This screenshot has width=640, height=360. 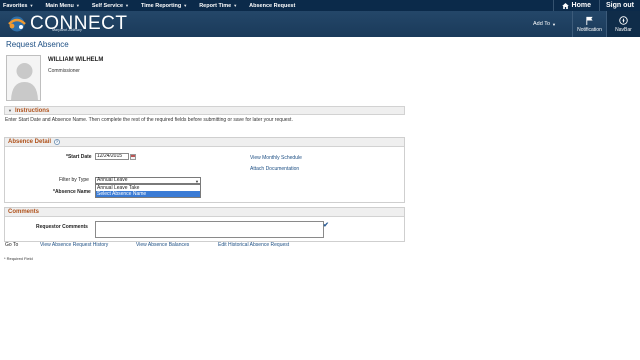 I want to click on home-label: Home, so click(x=581, y=5).